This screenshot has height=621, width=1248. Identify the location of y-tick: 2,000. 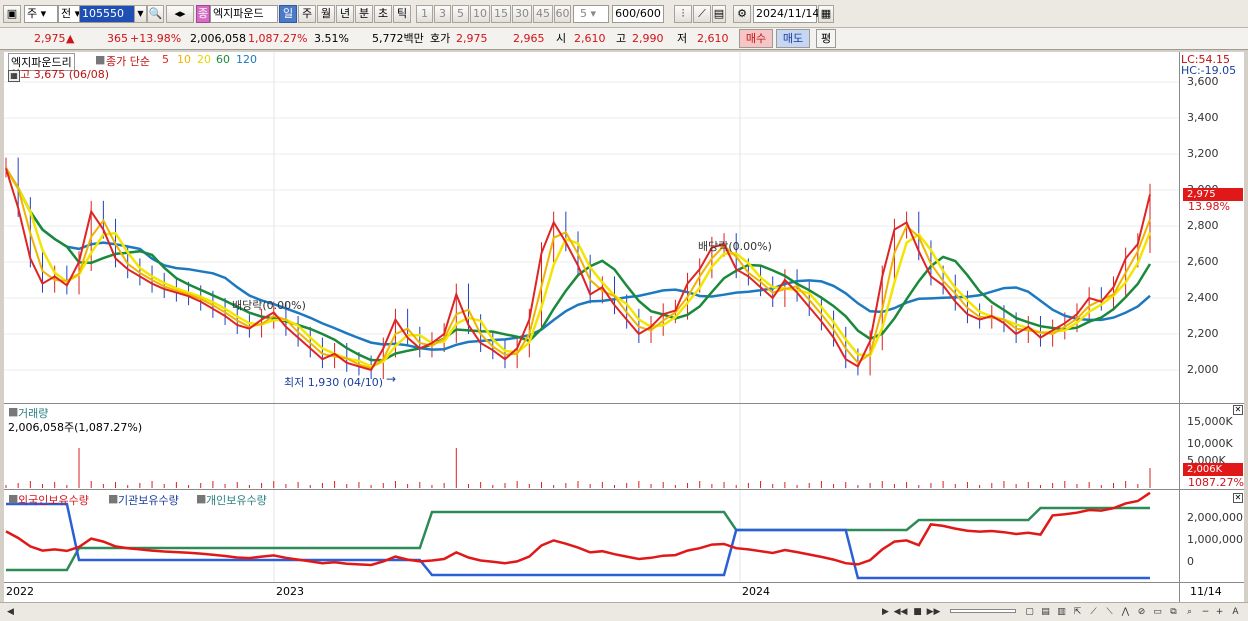
(1203, 369).